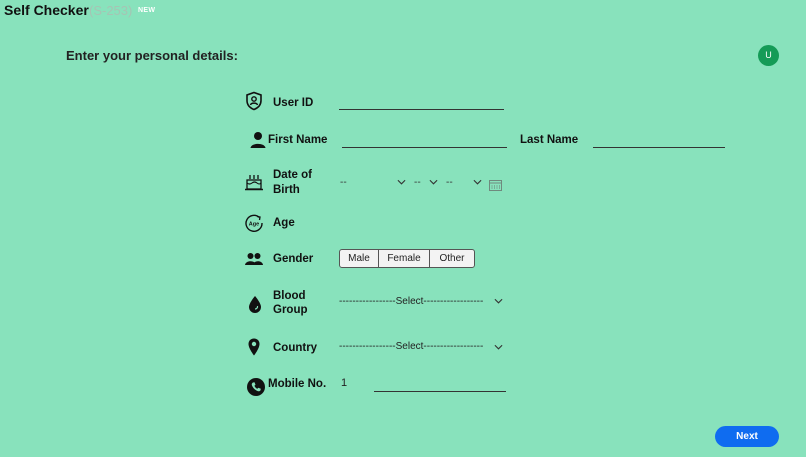 The image size is (806, 457). Describe the element at coordinates (768, 55) in the screenshot. I see `avatar: U` at that location.